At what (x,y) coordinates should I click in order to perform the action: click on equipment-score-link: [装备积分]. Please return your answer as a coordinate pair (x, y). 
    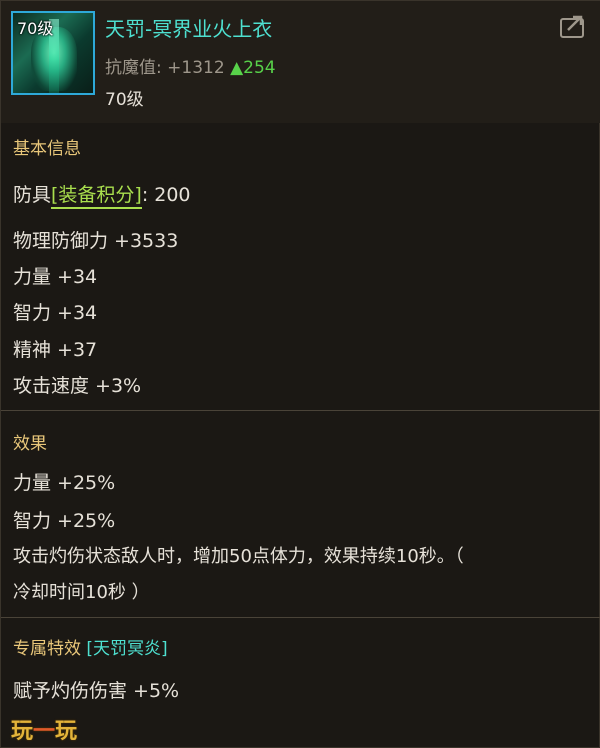
    Looking at the image, I should click on (96, 196).